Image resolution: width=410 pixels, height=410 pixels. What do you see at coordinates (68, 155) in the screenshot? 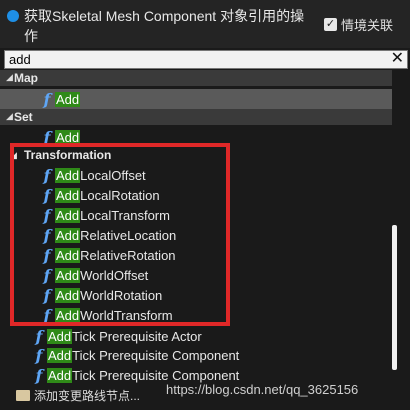
I see `category-label: Transformation` at bounding box center [68, 155].